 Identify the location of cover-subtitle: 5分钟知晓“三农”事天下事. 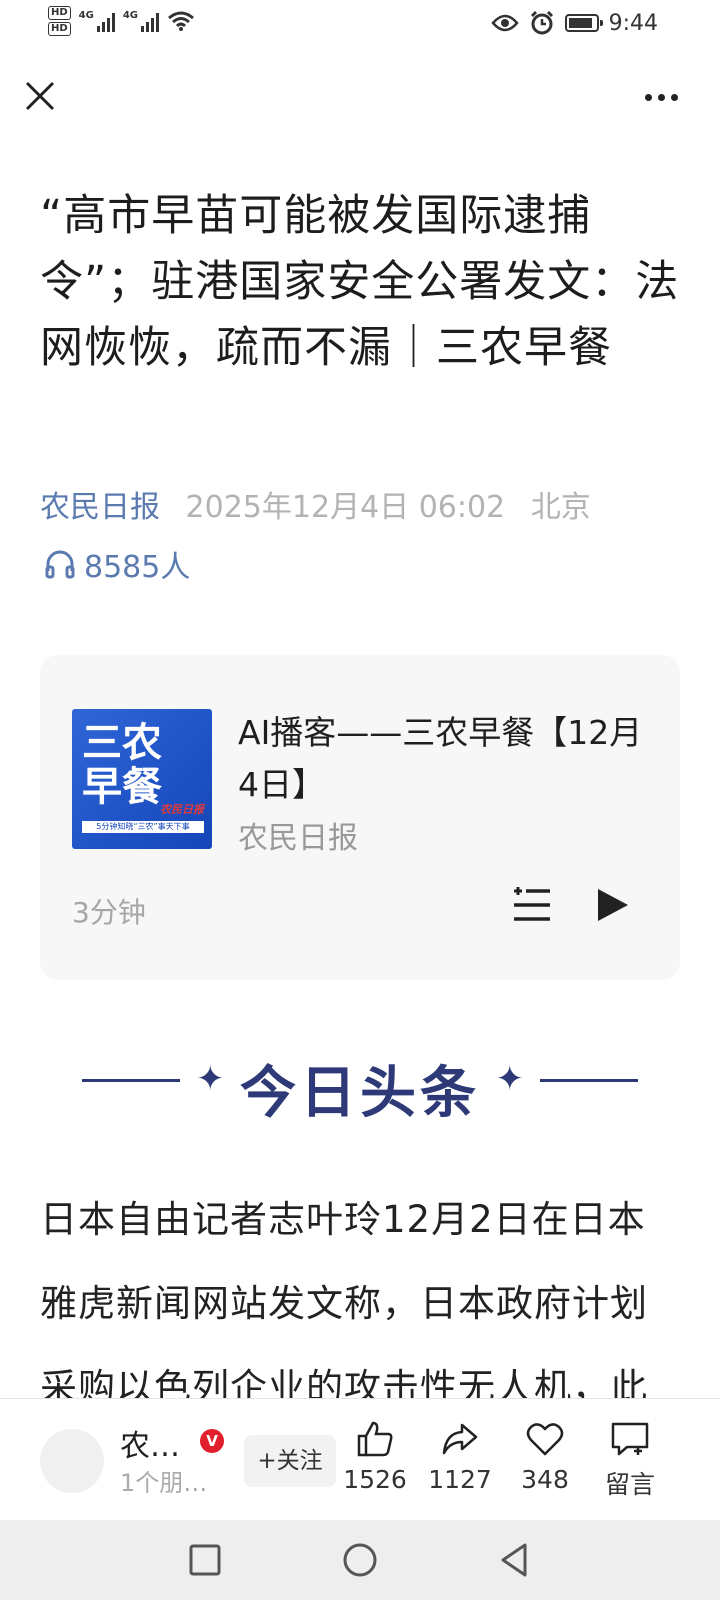
(143, 827).